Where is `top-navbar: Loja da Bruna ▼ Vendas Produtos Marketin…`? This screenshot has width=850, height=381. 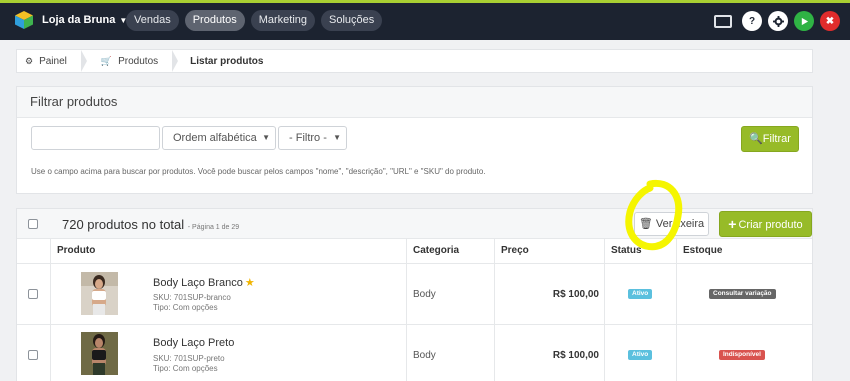 top-navbar: Loja da Bruna ▼ Vendas Produtos Marketin… is located at coordinates (425, 20).